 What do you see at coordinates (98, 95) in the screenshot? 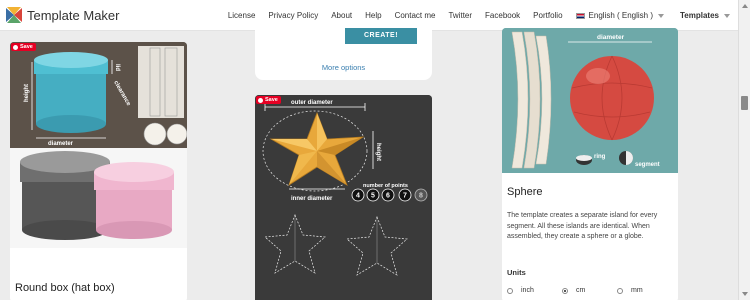
I see `round-box-diagram-image: height lid clearance diameter` at bounding box center [98, 95].